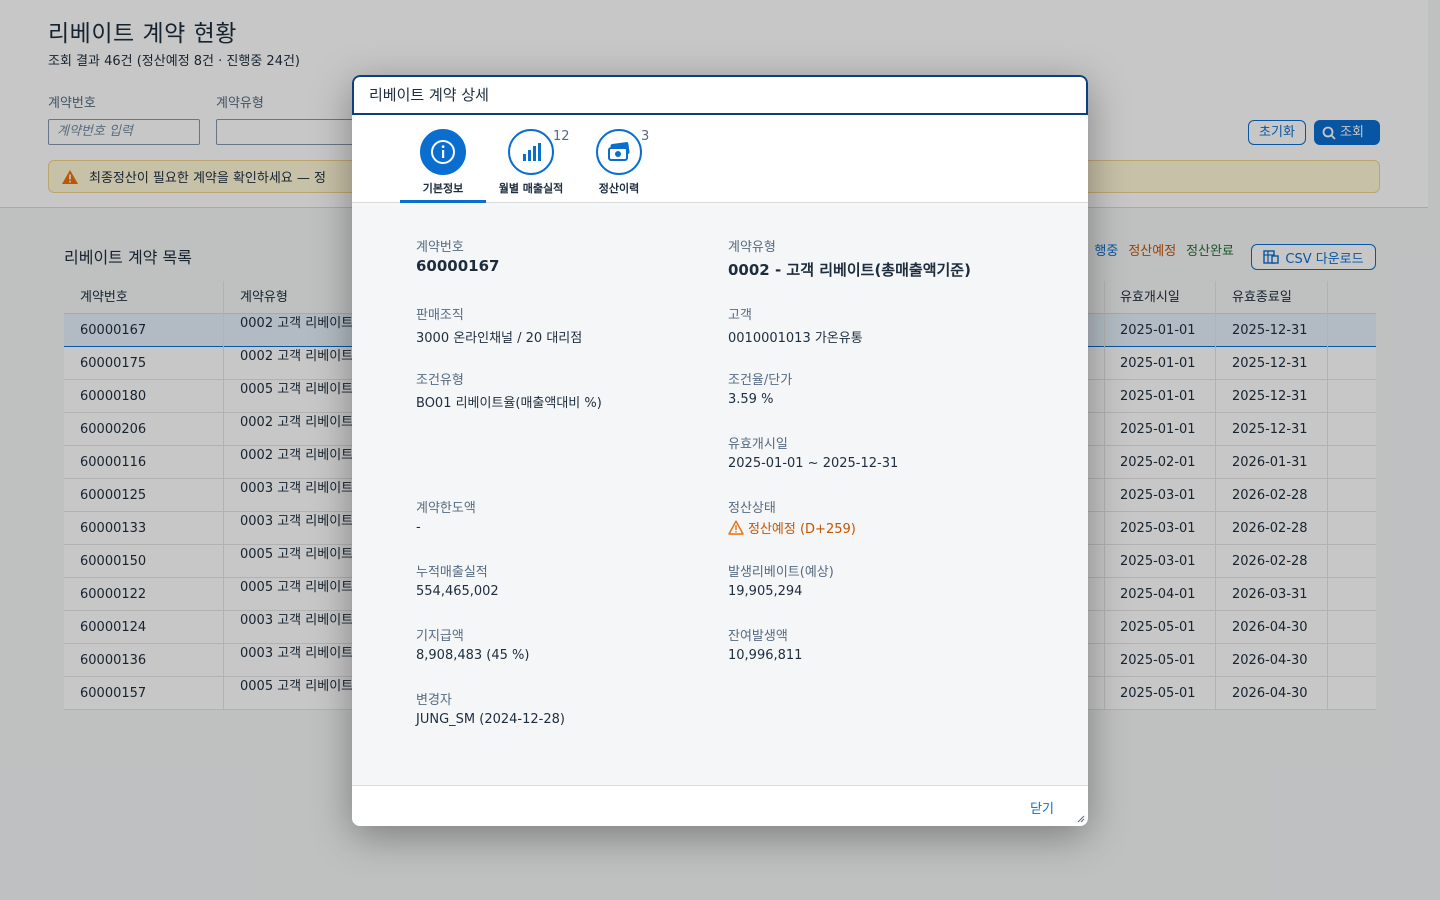  I want to click on remaining-amount-value: 10,996,811, so click(765, 655).